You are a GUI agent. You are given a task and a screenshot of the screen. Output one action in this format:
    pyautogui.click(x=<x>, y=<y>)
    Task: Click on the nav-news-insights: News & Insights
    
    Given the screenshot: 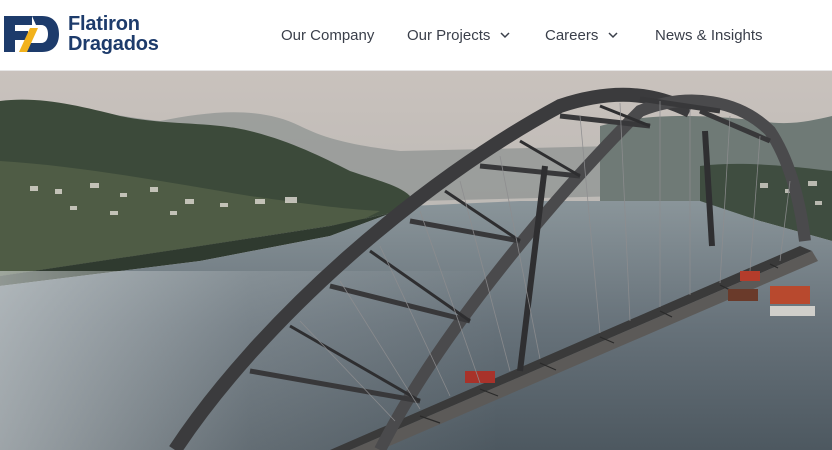 What is the action you would take?
    pyautogui.click(x=709, y=35)
    